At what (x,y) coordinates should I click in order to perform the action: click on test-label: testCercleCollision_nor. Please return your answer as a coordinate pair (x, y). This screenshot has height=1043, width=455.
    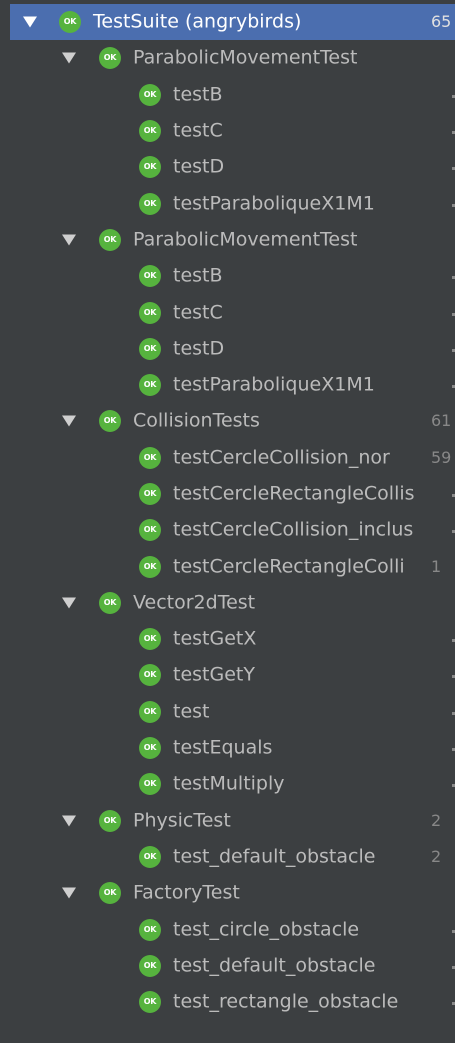
    Looking at the image, I should click on (281, 457).